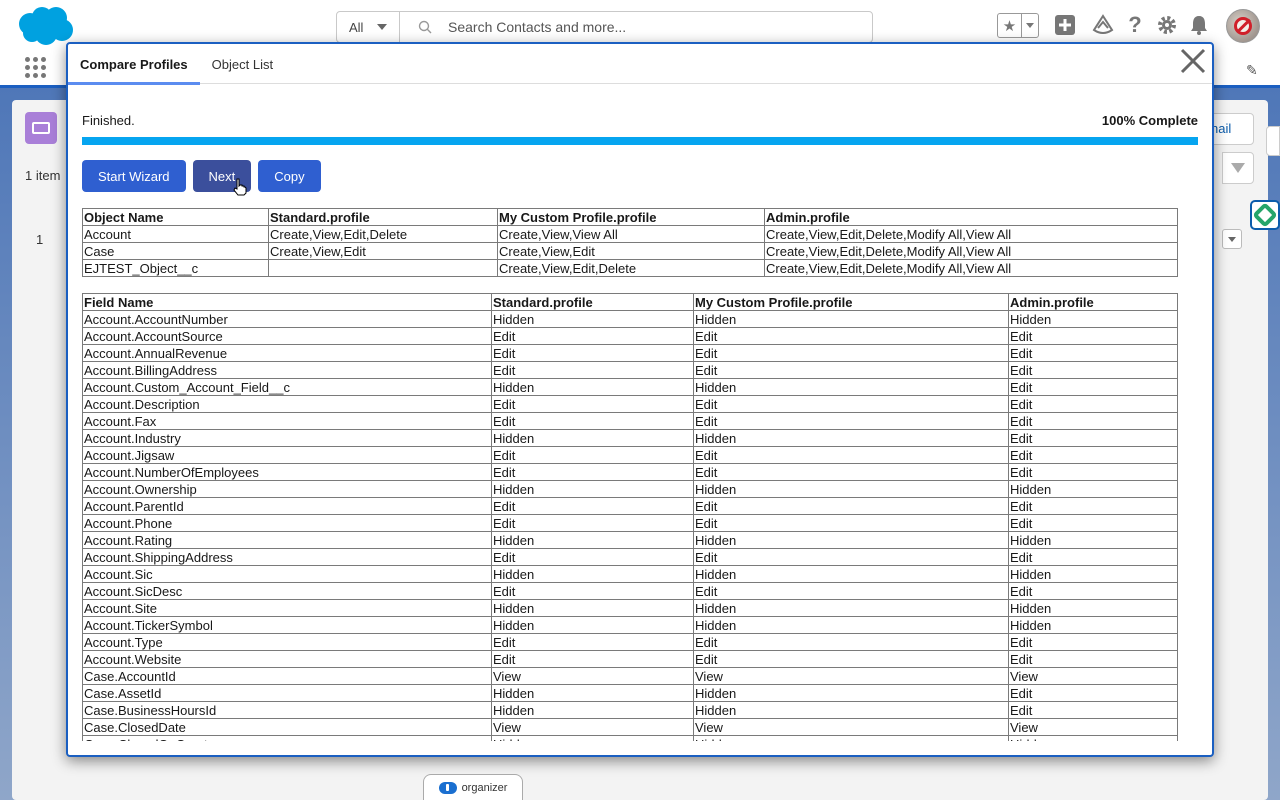 This screenshot has width=1280, height=800. I want to click on row-label-cell: Account.BillingAddress, so click(287, 370).